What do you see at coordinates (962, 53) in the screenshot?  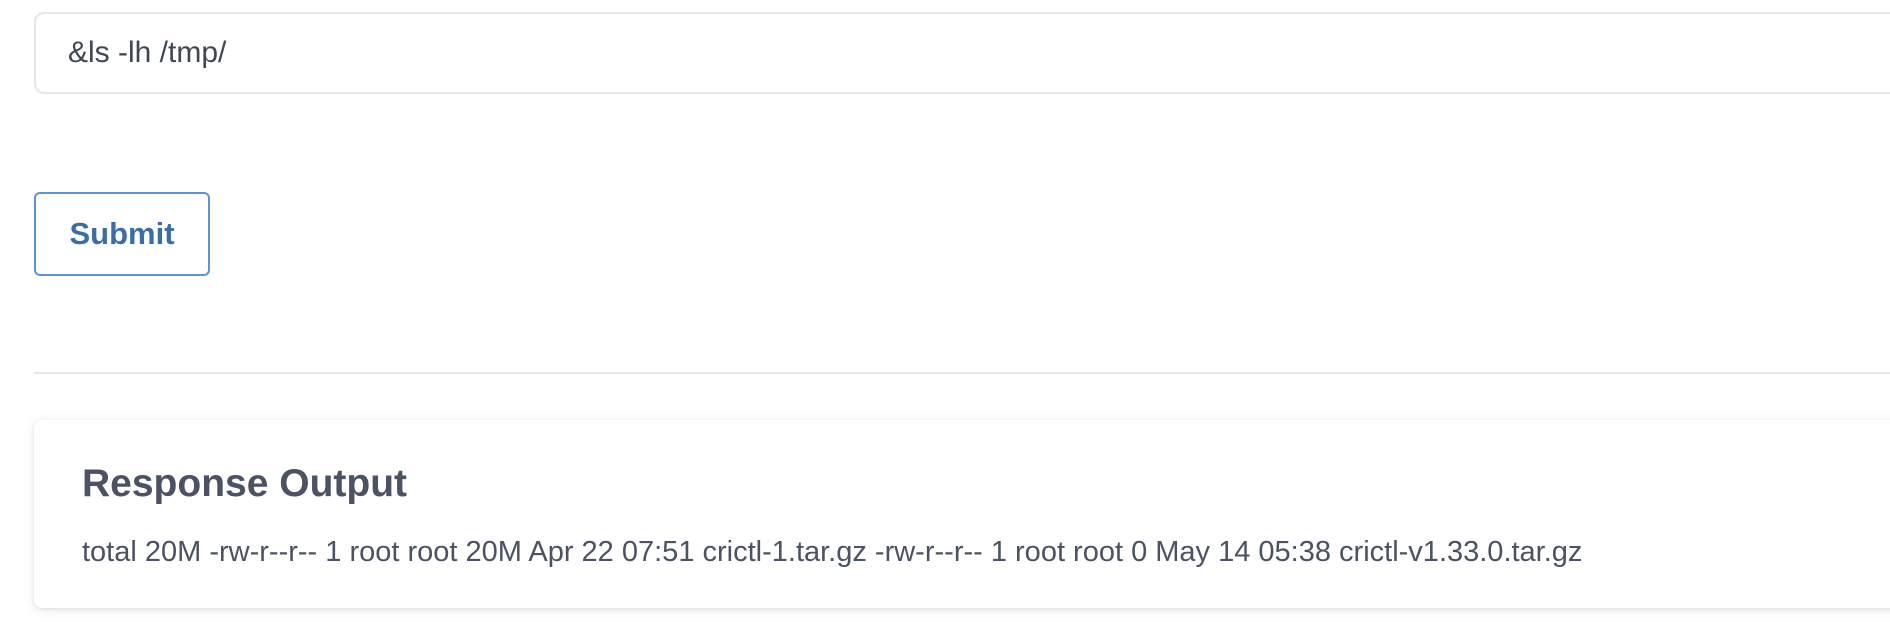 I see `command-input` at bounding box center [962, 53].